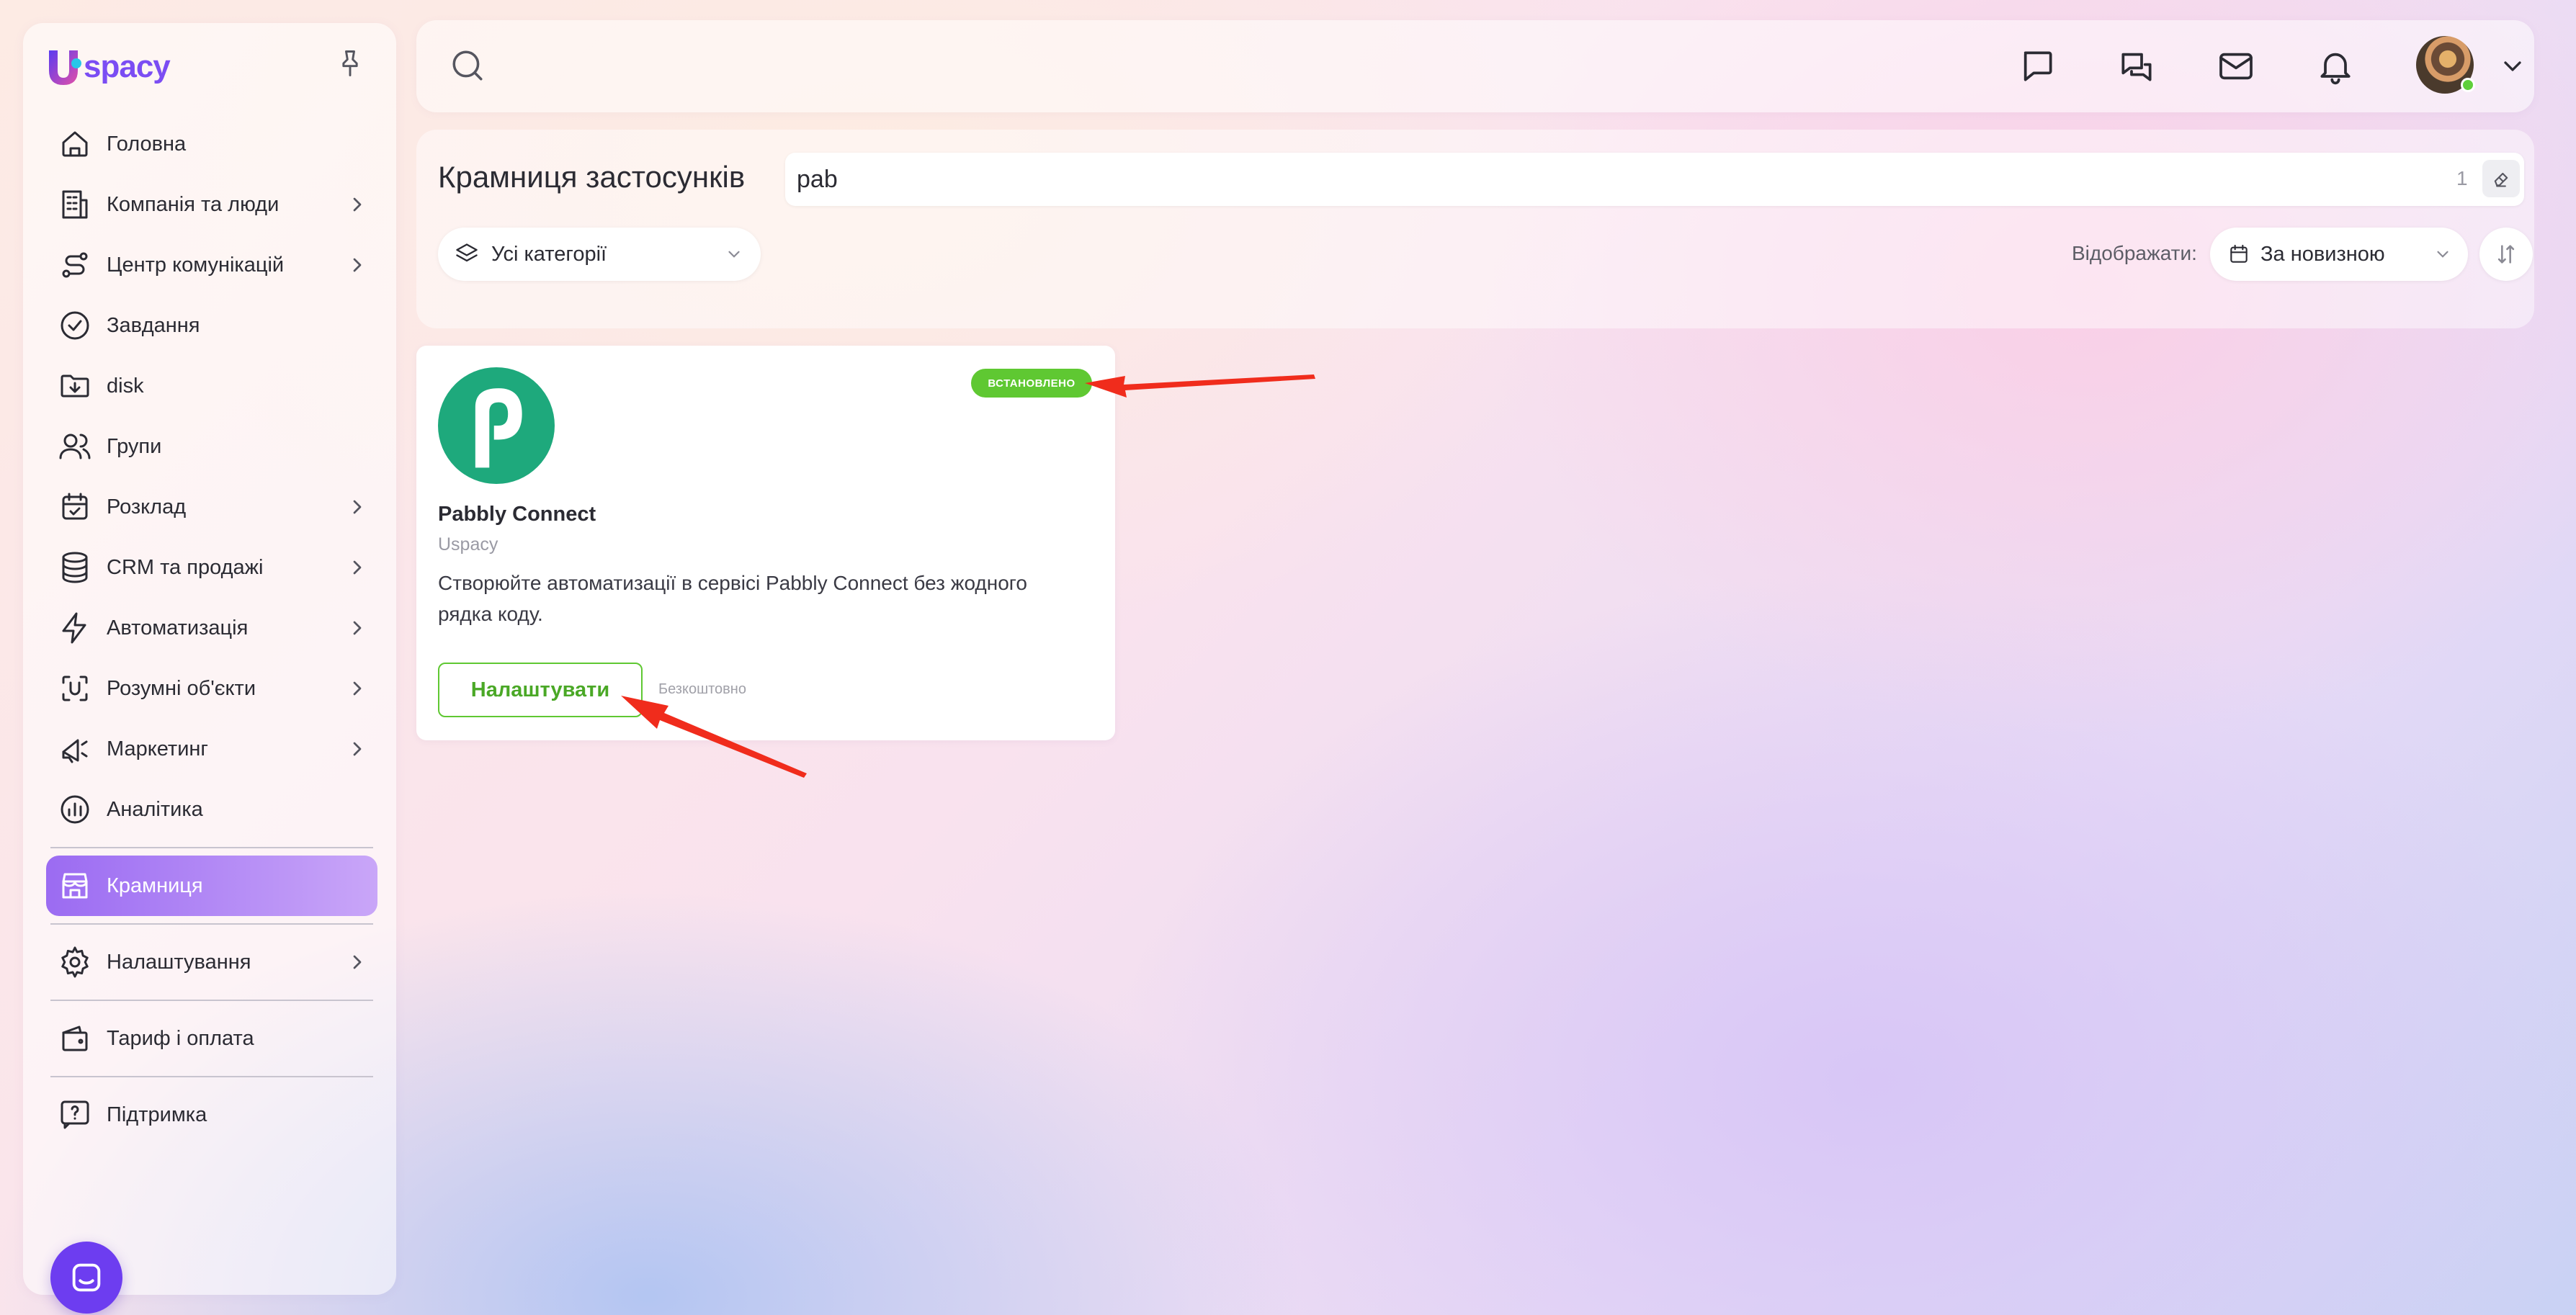 The image size is (2576, 1315). Describe the element at coordinates (517, 514) in the screenshot. I see `app-name: Pabbly Connect` at that location.